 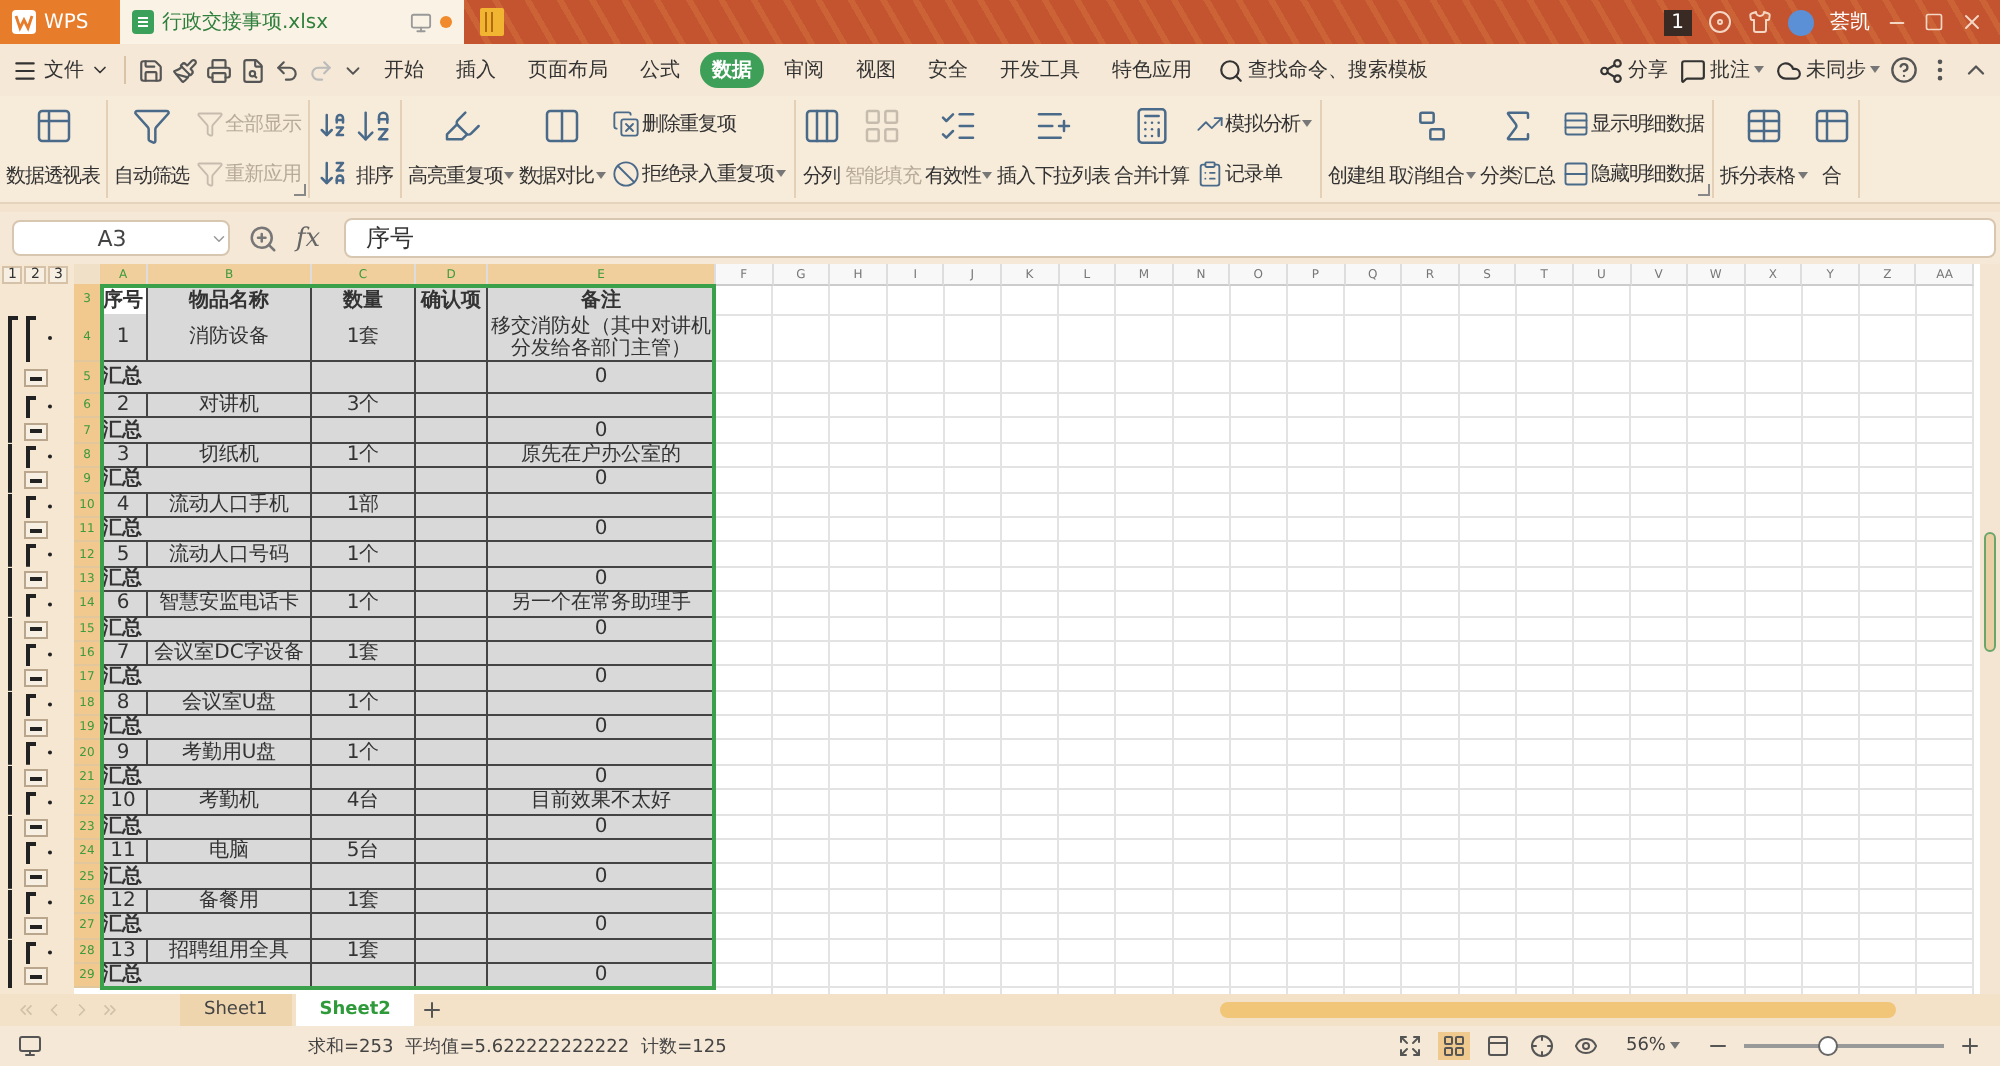 I want to click on ribbon-button: 高亮重复项, so click(x=461, y=149).